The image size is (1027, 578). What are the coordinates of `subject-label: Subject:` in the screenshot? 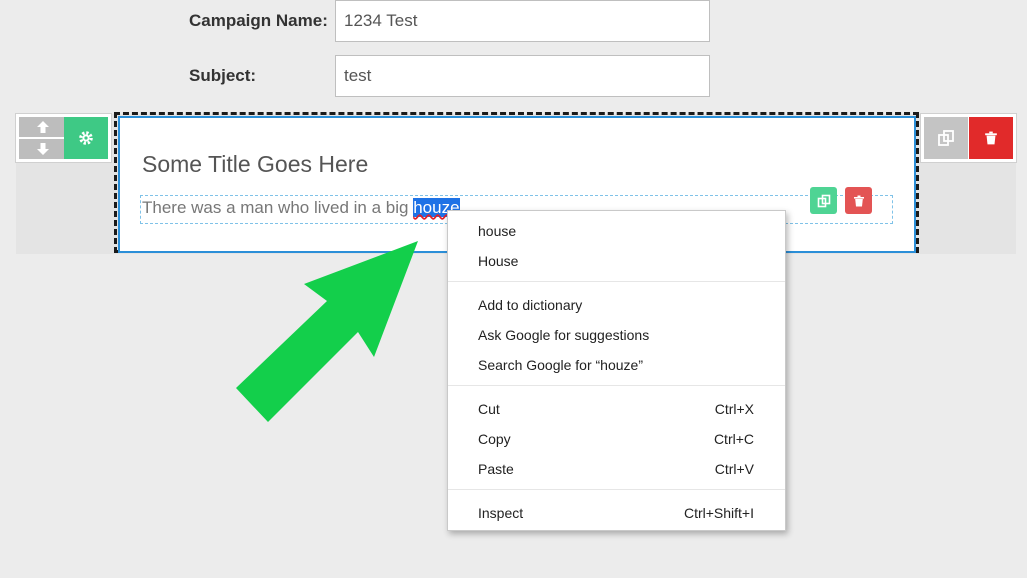 It's located at (223, 75).